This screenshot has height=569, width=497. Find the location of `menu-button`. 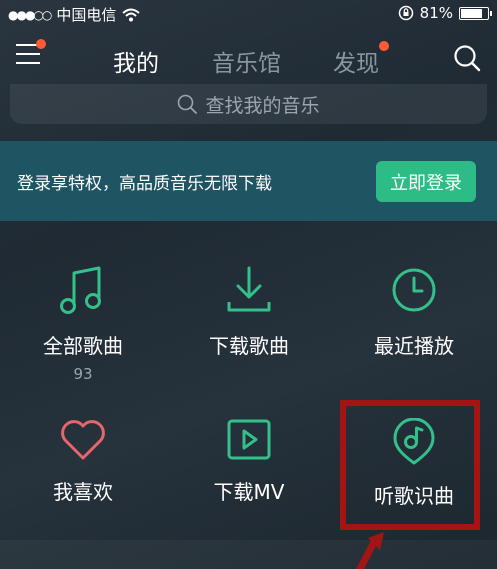

menu-button is located at coordinates (31, 54).